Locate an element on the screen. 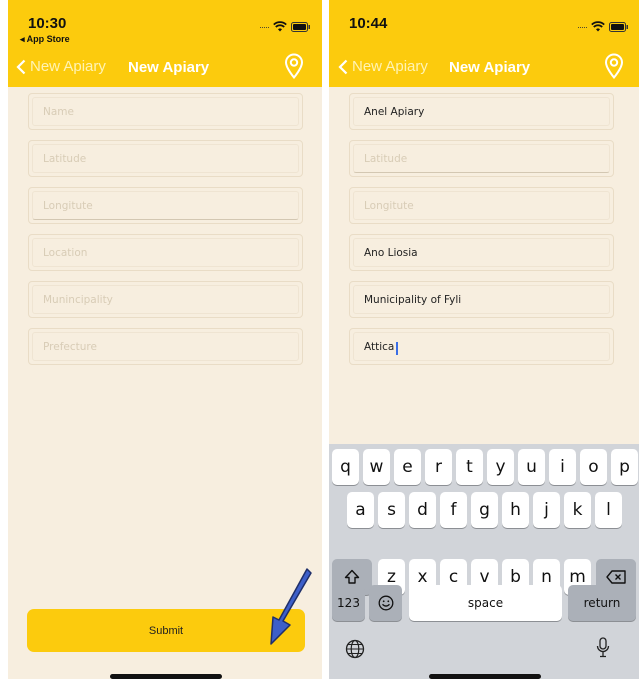  numbers-key-label: 123 is located at coordinates (348, 603).